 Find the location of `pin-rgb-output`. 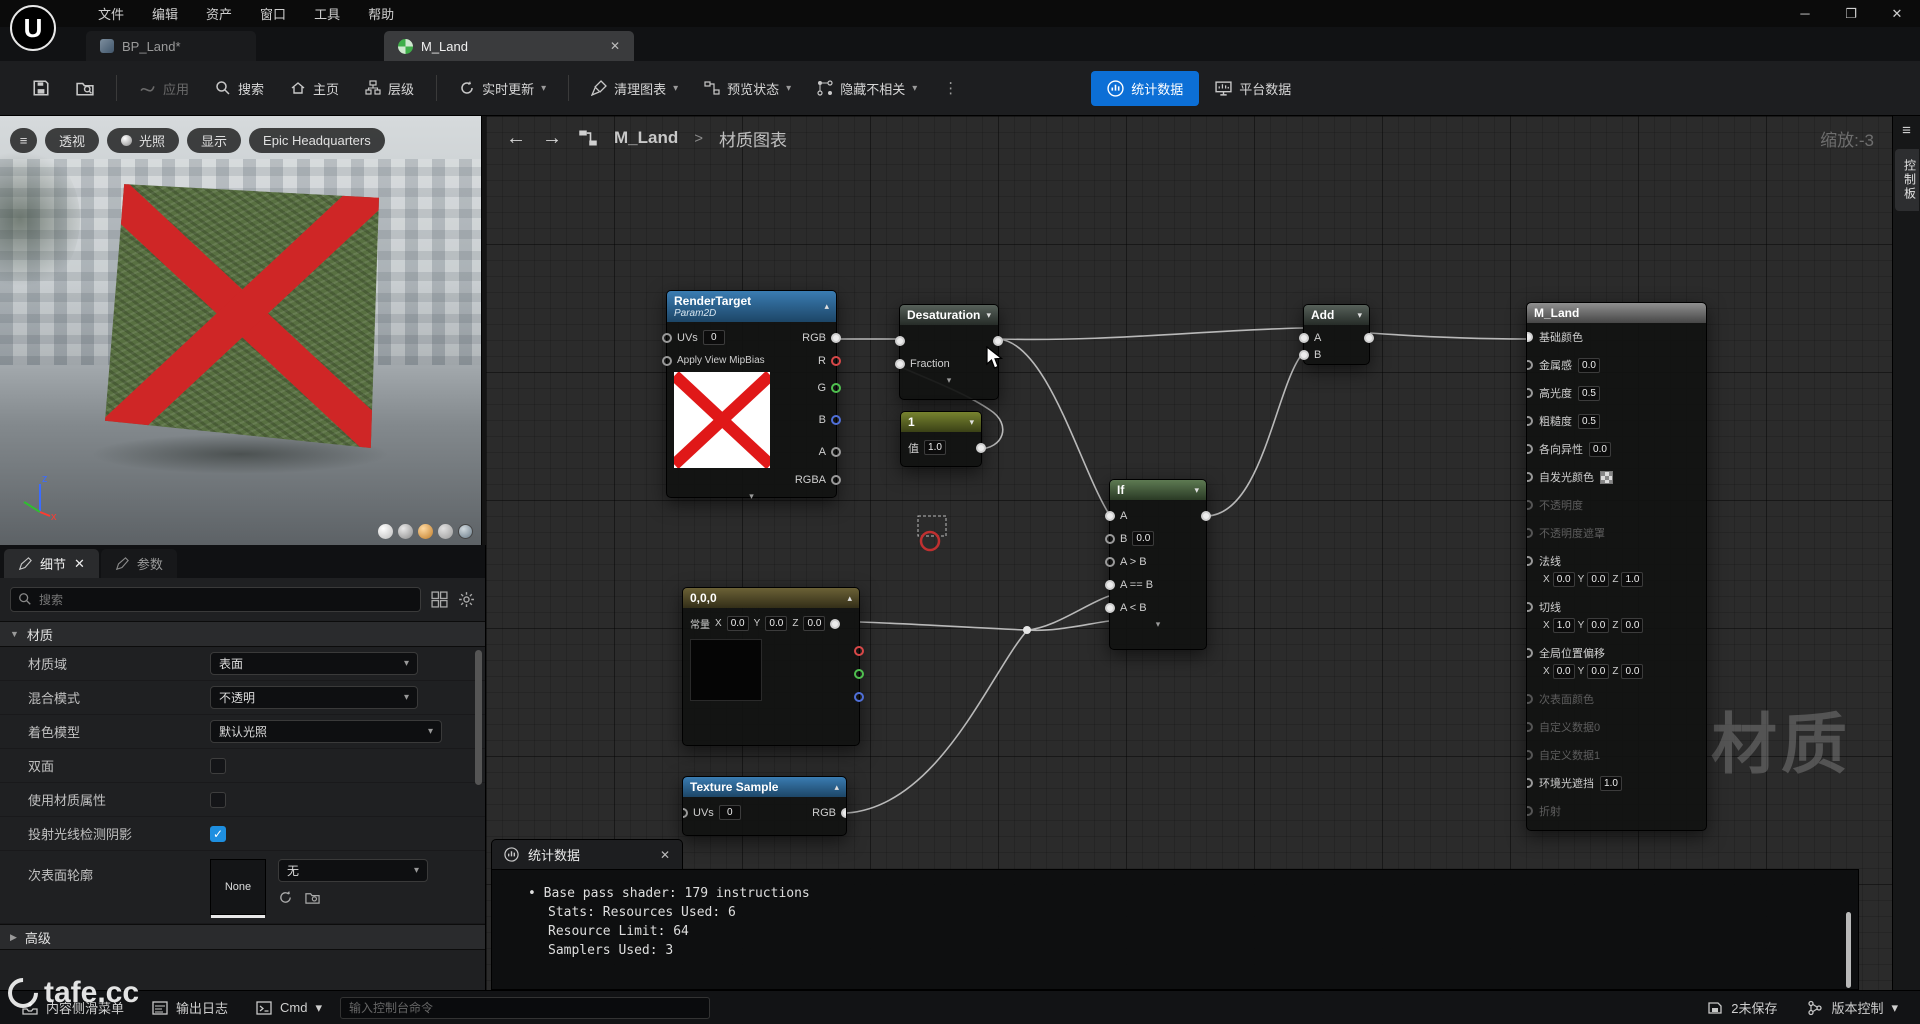

pin-rgb-output is located at coordinates (836, 337).